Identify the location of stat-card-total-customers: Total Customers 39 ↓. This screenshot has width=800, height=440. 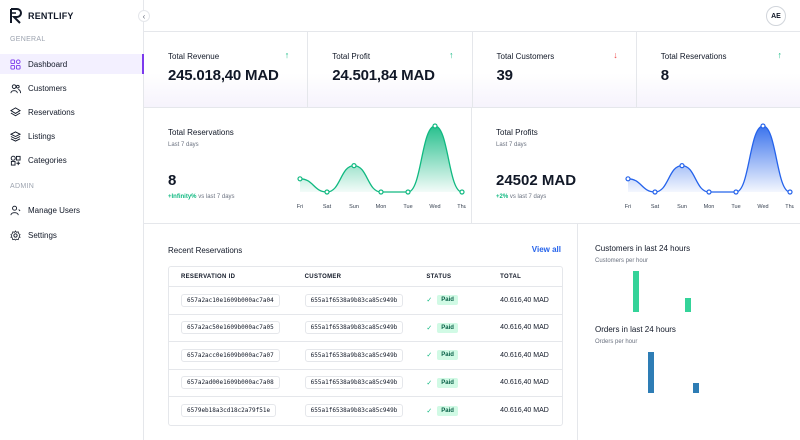
(554, 69).